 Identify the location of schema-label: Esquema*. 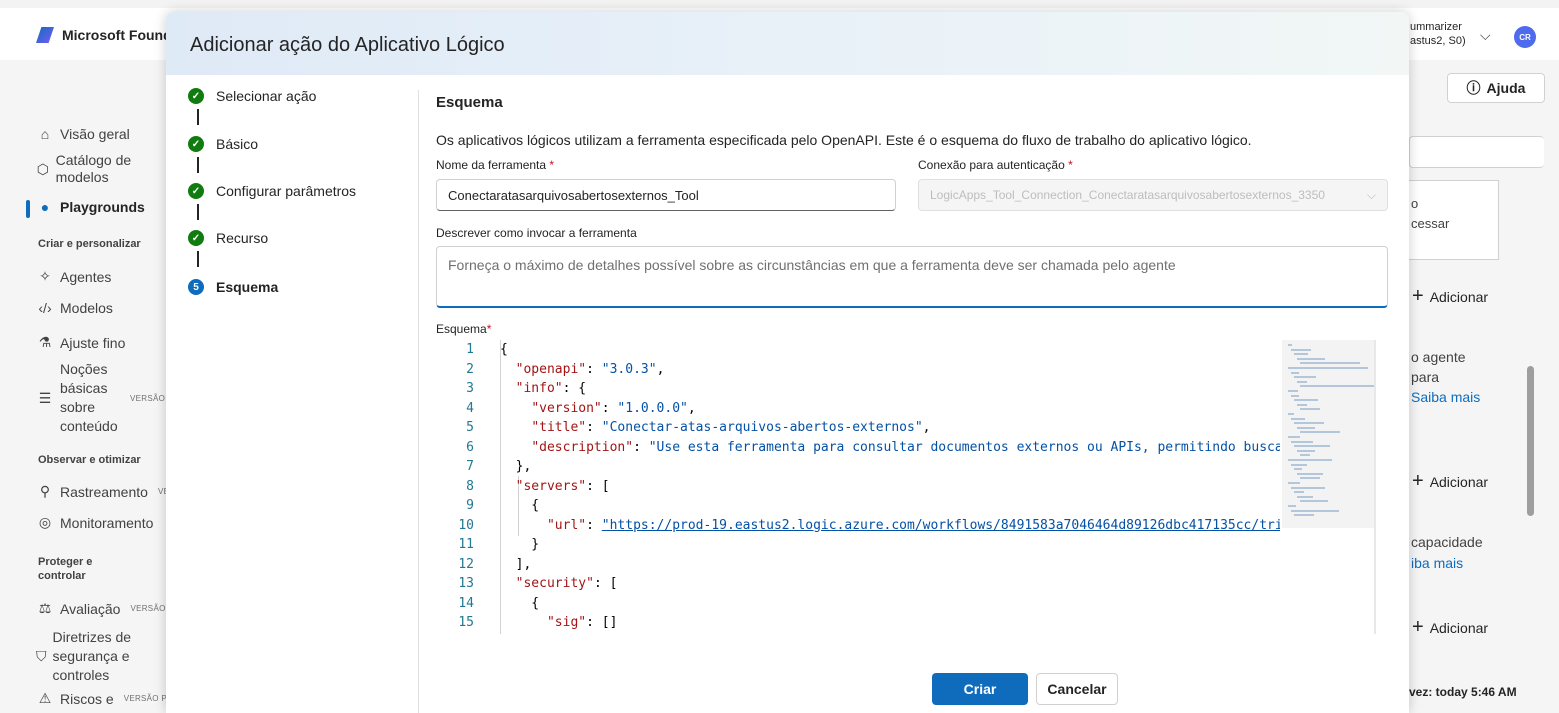
(463, 329).